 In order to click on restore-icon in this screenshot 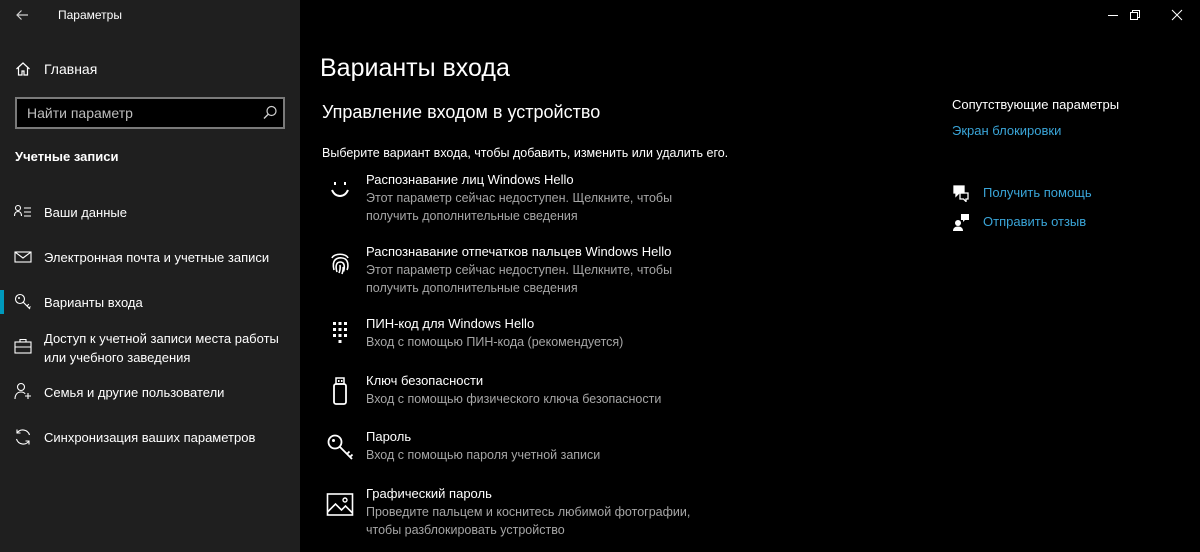, I will do `click(1135, 15)`.